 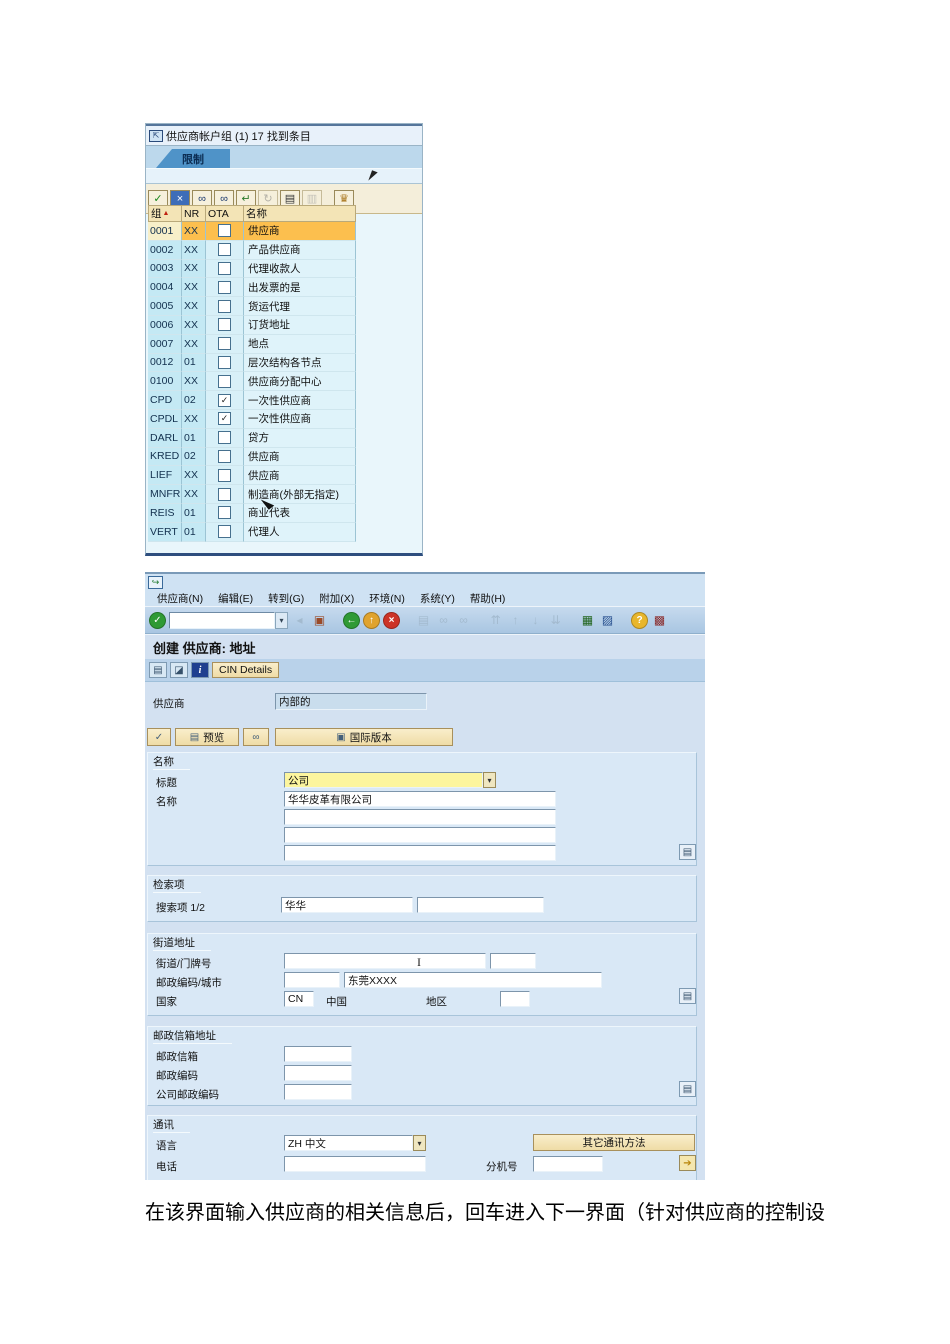 What do you see at coordinates (383, 780) in the screenshot?
I see `title-combo: 公司` at bounding box center [383, 780].